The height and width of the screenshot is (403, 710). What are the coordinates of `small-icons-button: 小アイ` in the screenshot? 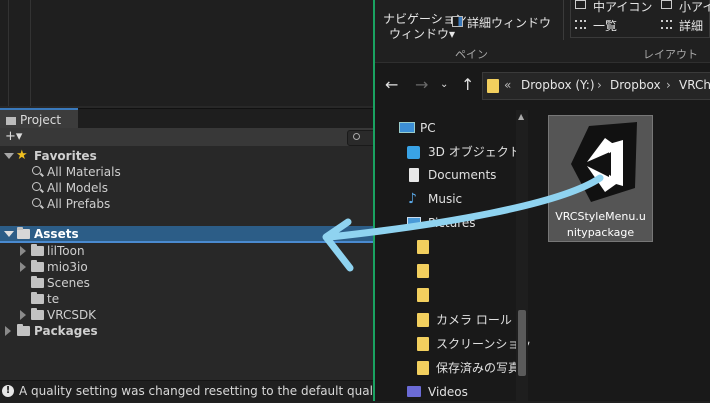 It's located at (694, 7).